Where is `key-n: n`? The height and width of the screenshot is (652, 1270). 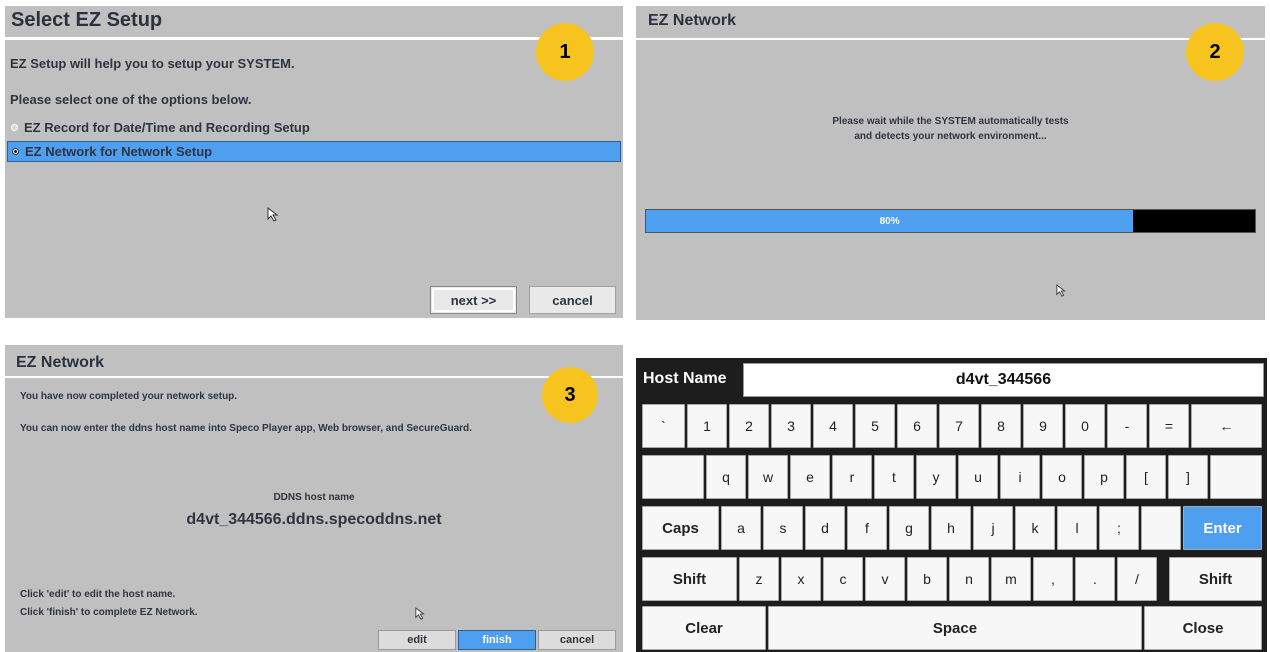
key-n: n is located at coordinates (969, 579).